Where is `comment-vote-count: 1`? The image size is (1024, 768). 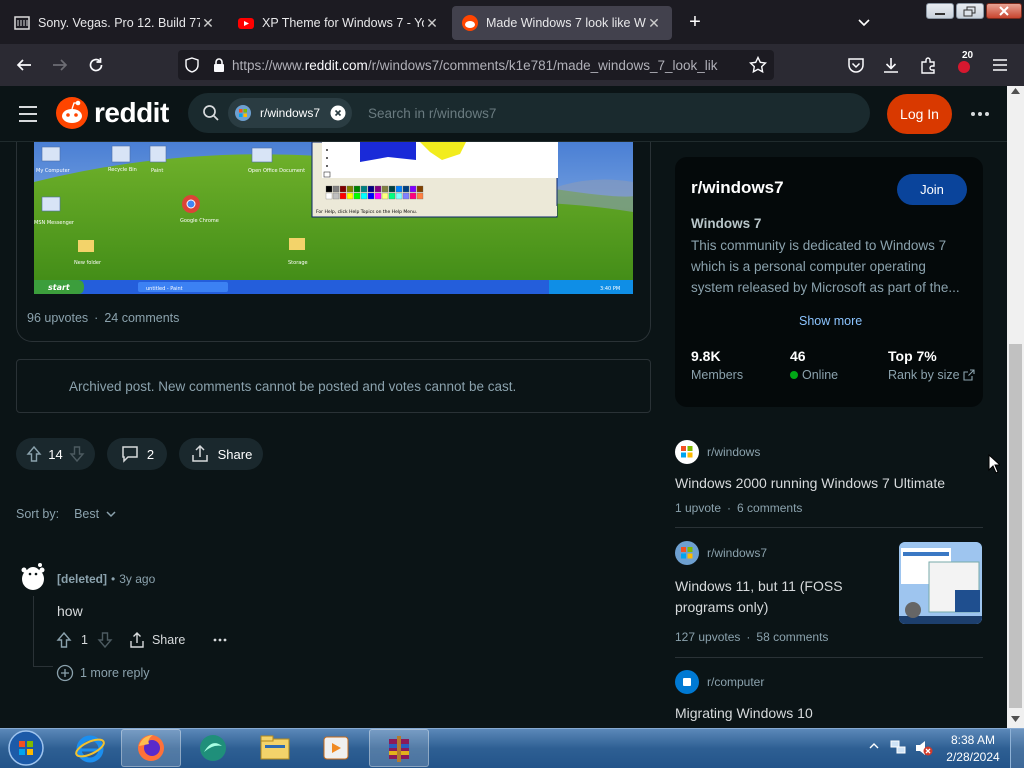 comment-vote-count: 1 is located at coordinates (84, 640).